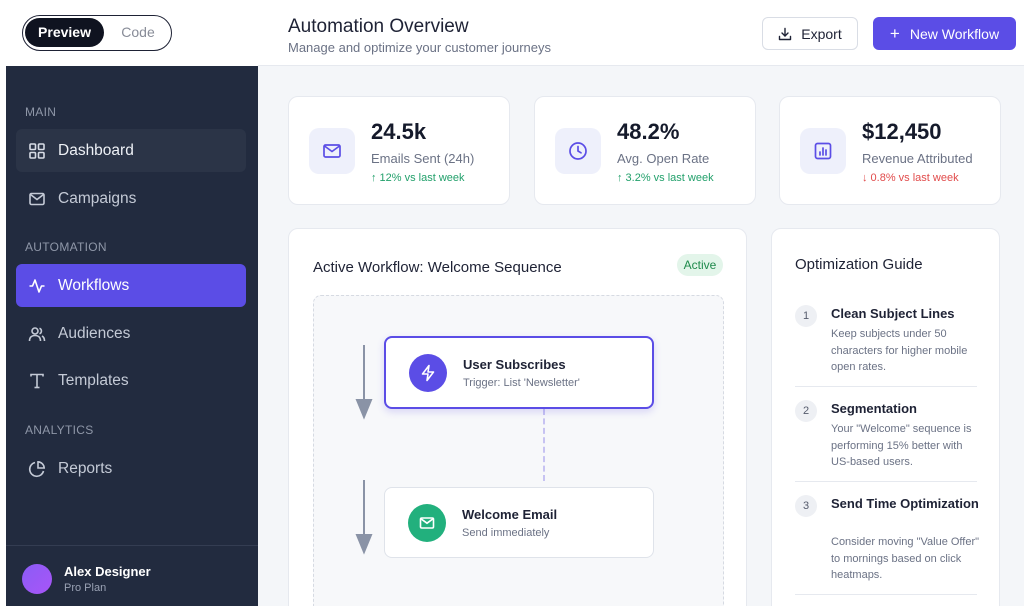  Describe the element at coordinates (41, 112) in the screenshot. I see `section-label-main: MAIN` at that location.